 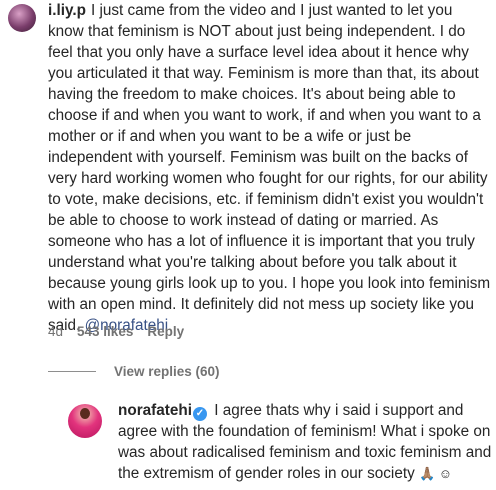 I want to click on view-replies: View replies (60), so click(x=134, y=371).